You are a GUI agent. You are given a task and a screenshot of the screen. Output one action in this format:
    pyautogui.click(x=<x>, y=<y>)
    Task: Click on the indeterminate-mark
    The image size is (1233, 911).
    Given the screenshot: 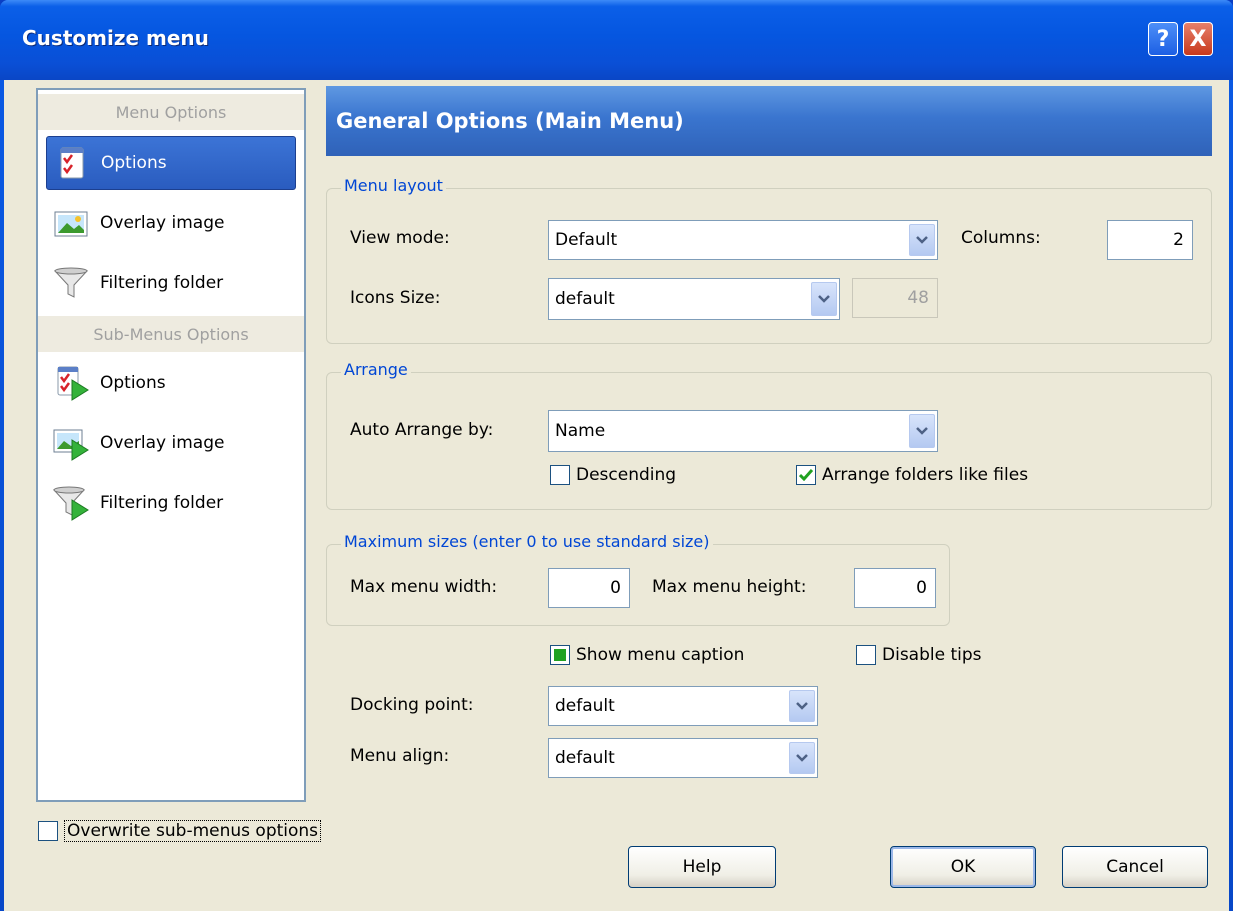 What is the action you would take?
    pyautogui.click(x=560, y=655)
    